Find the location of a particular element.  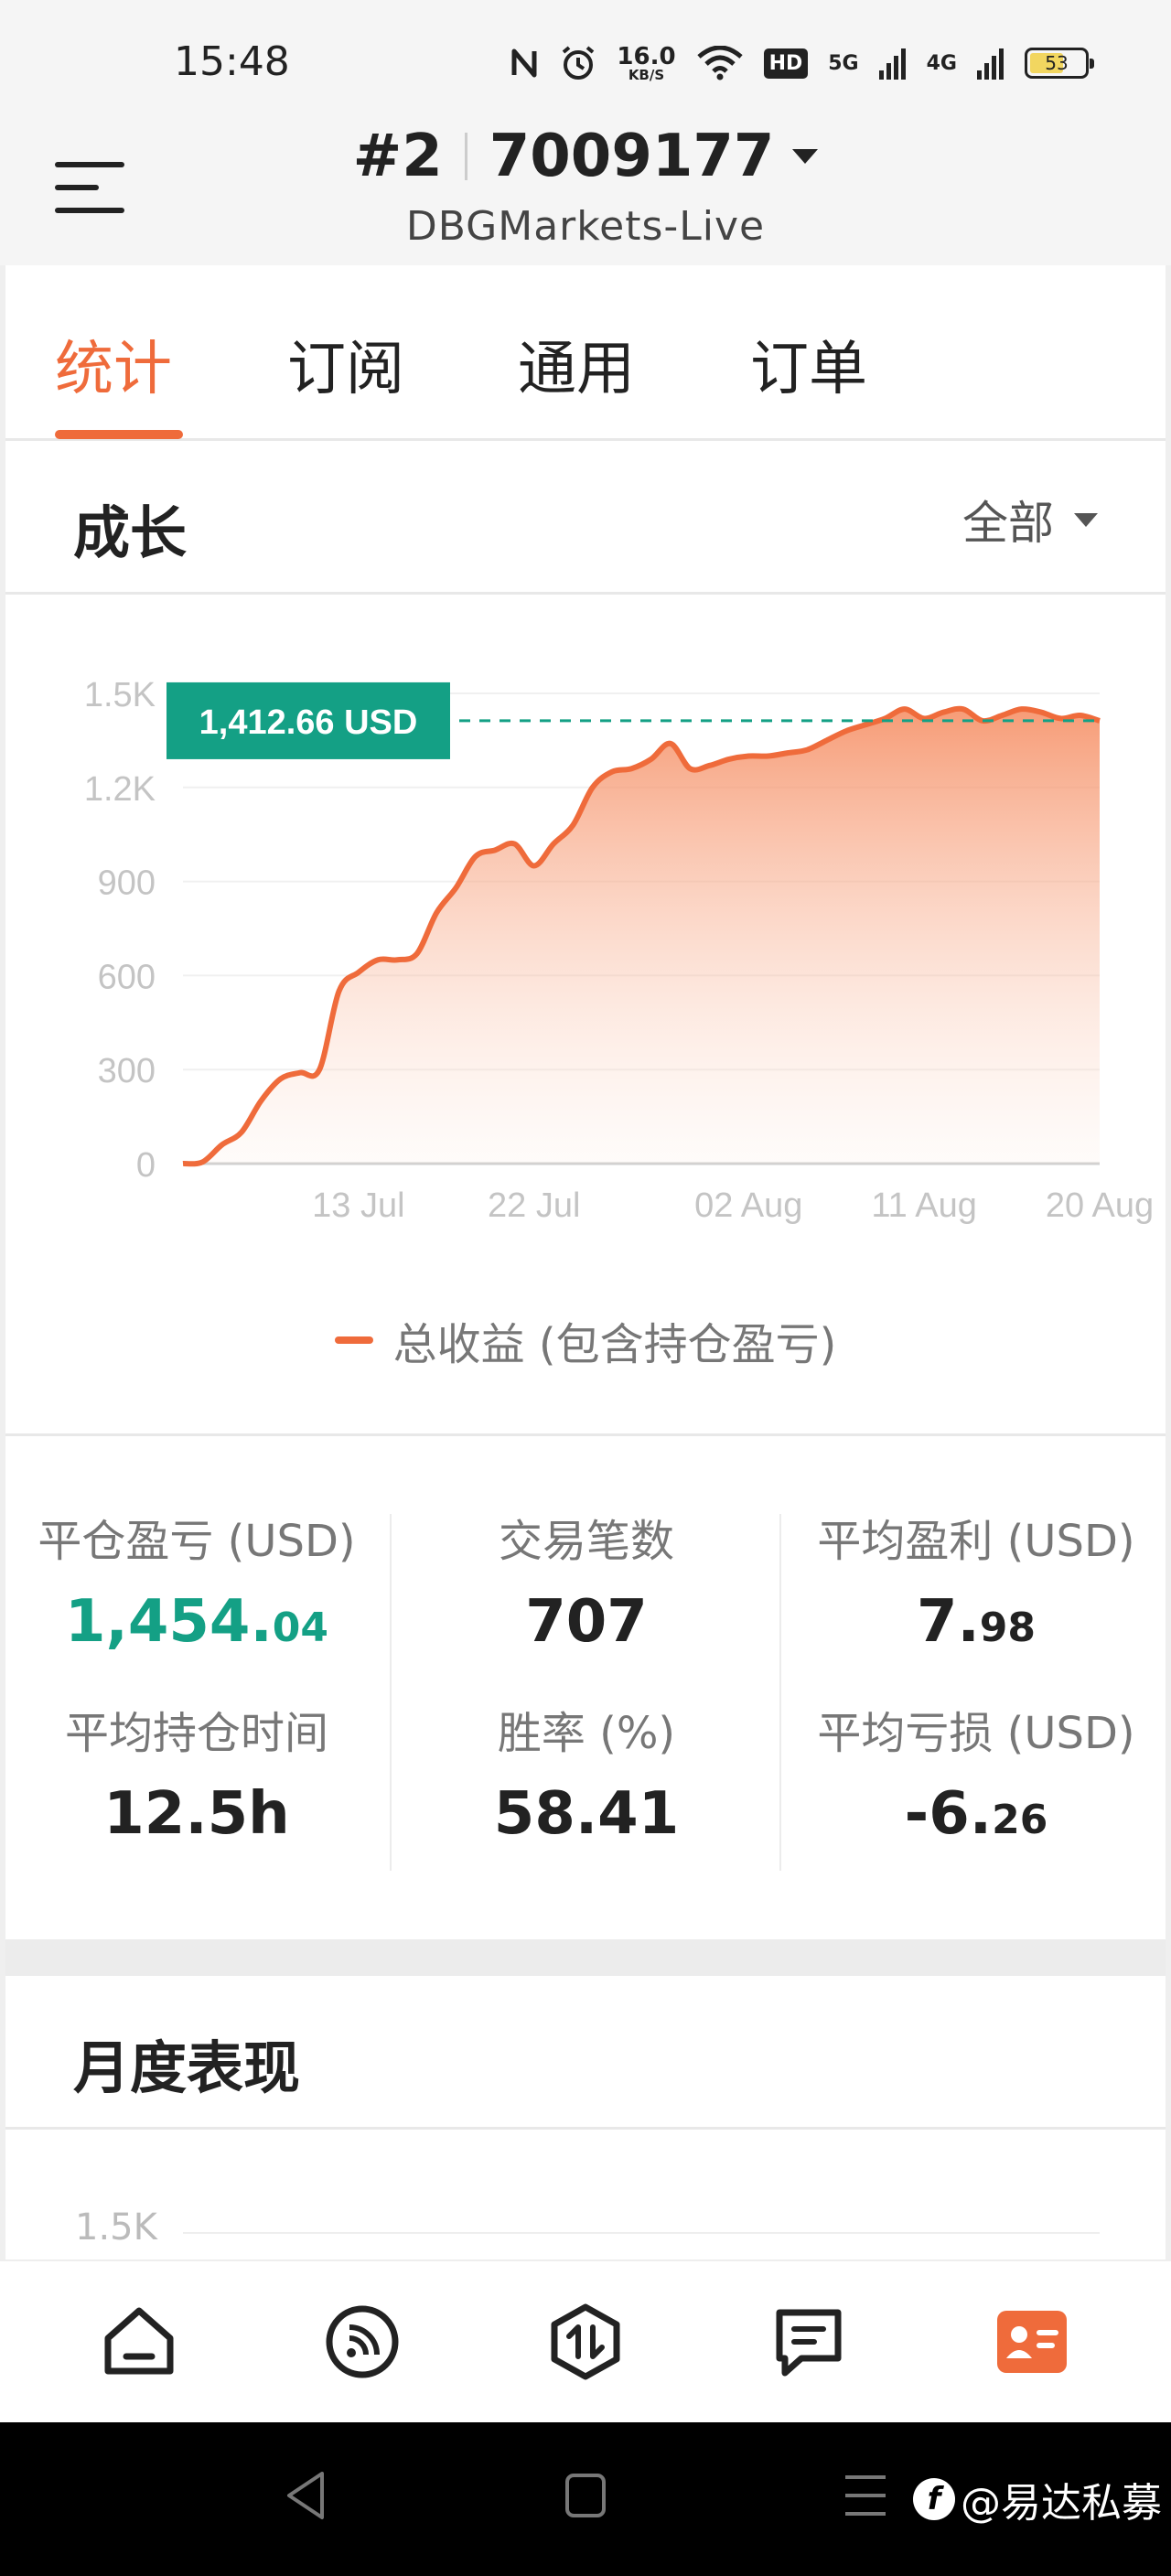

stats-col-1: 平仓盈亏 (USD) 1,454.04 平均持仓时间 12.5h is located at coordinates (197, 1681).